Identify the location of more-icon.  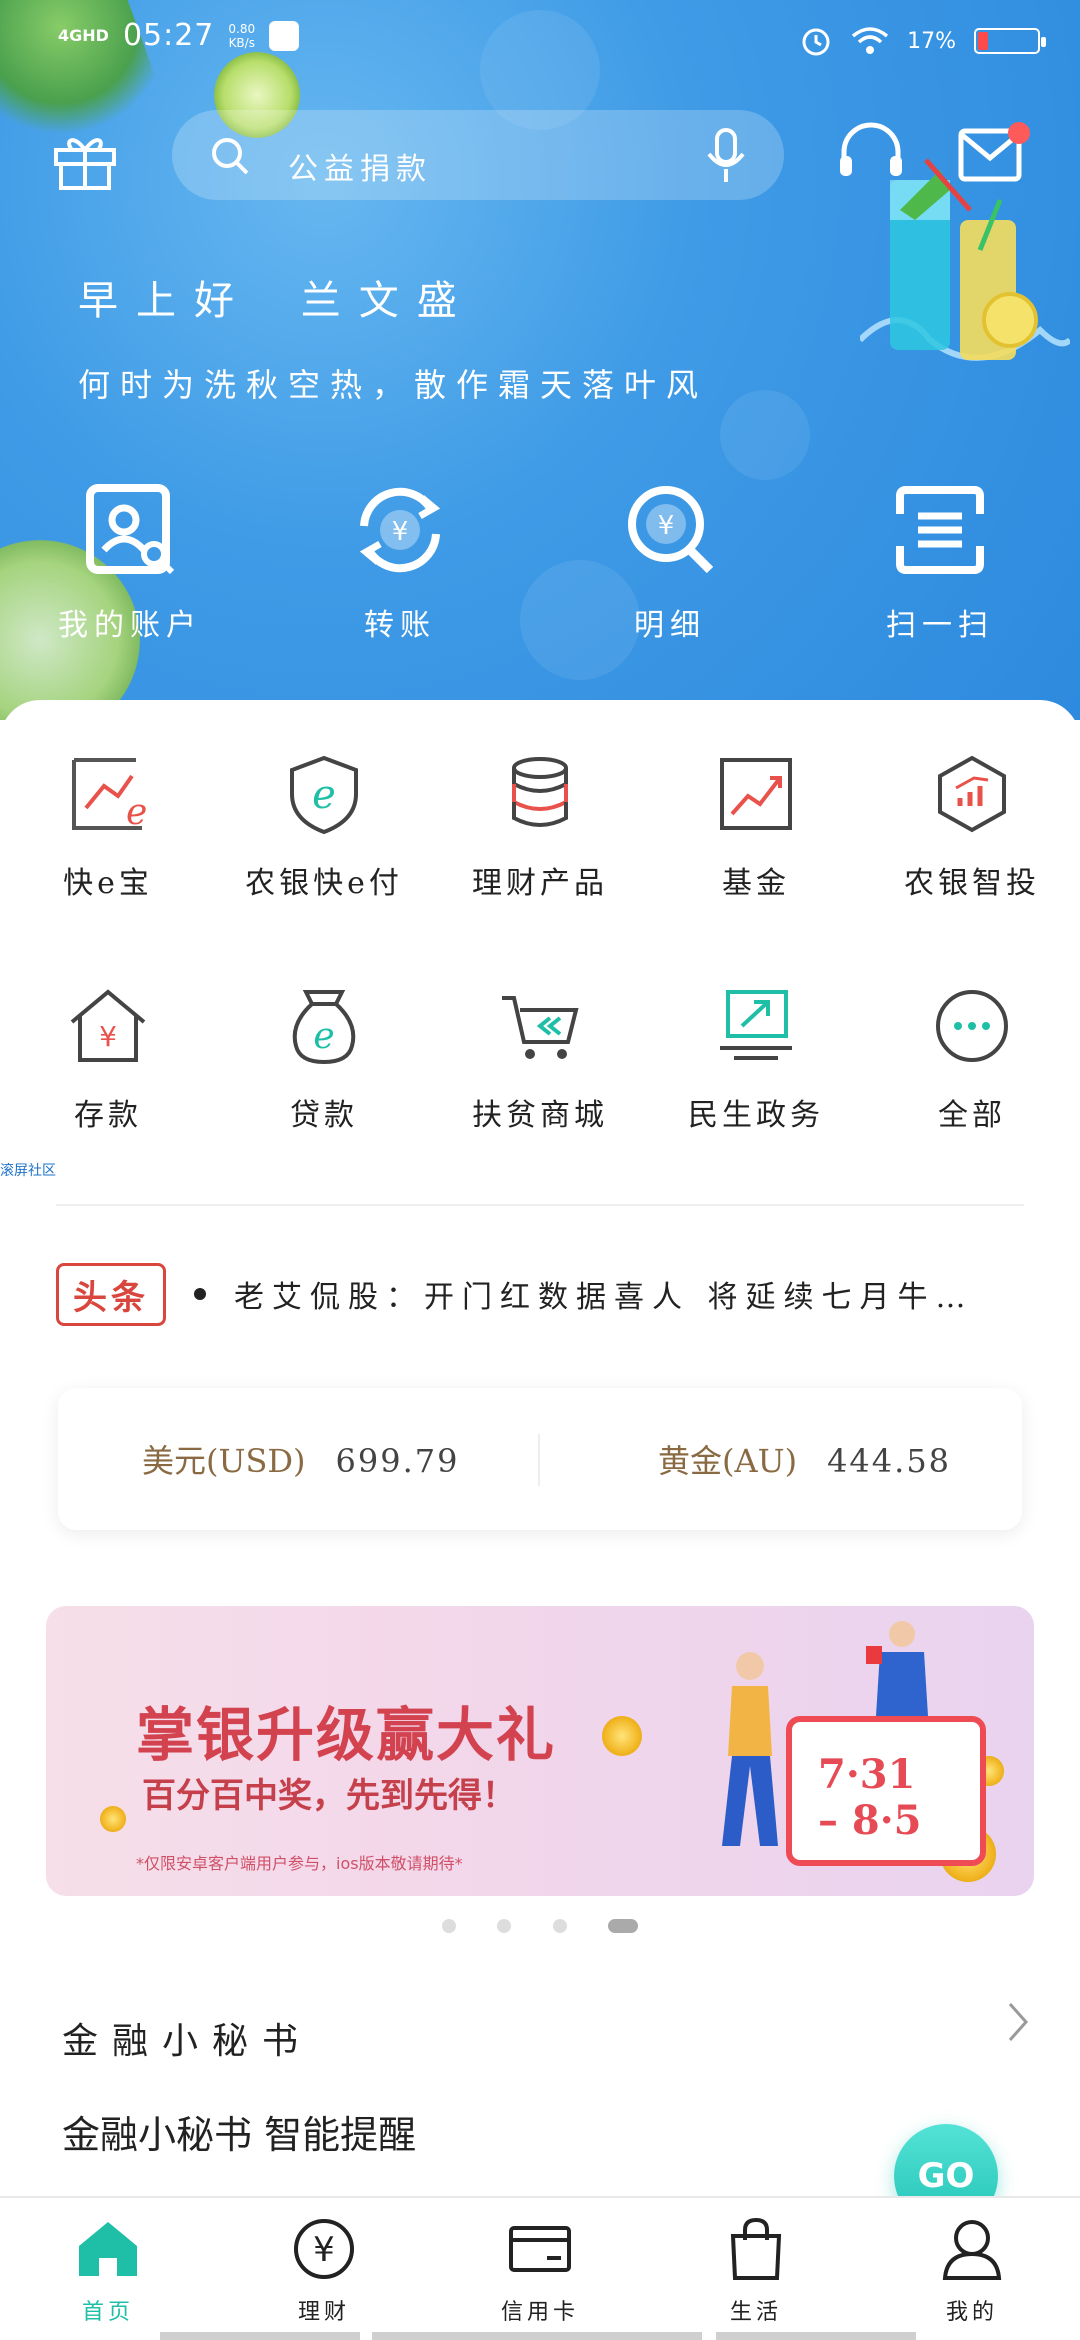
(972, 1026).